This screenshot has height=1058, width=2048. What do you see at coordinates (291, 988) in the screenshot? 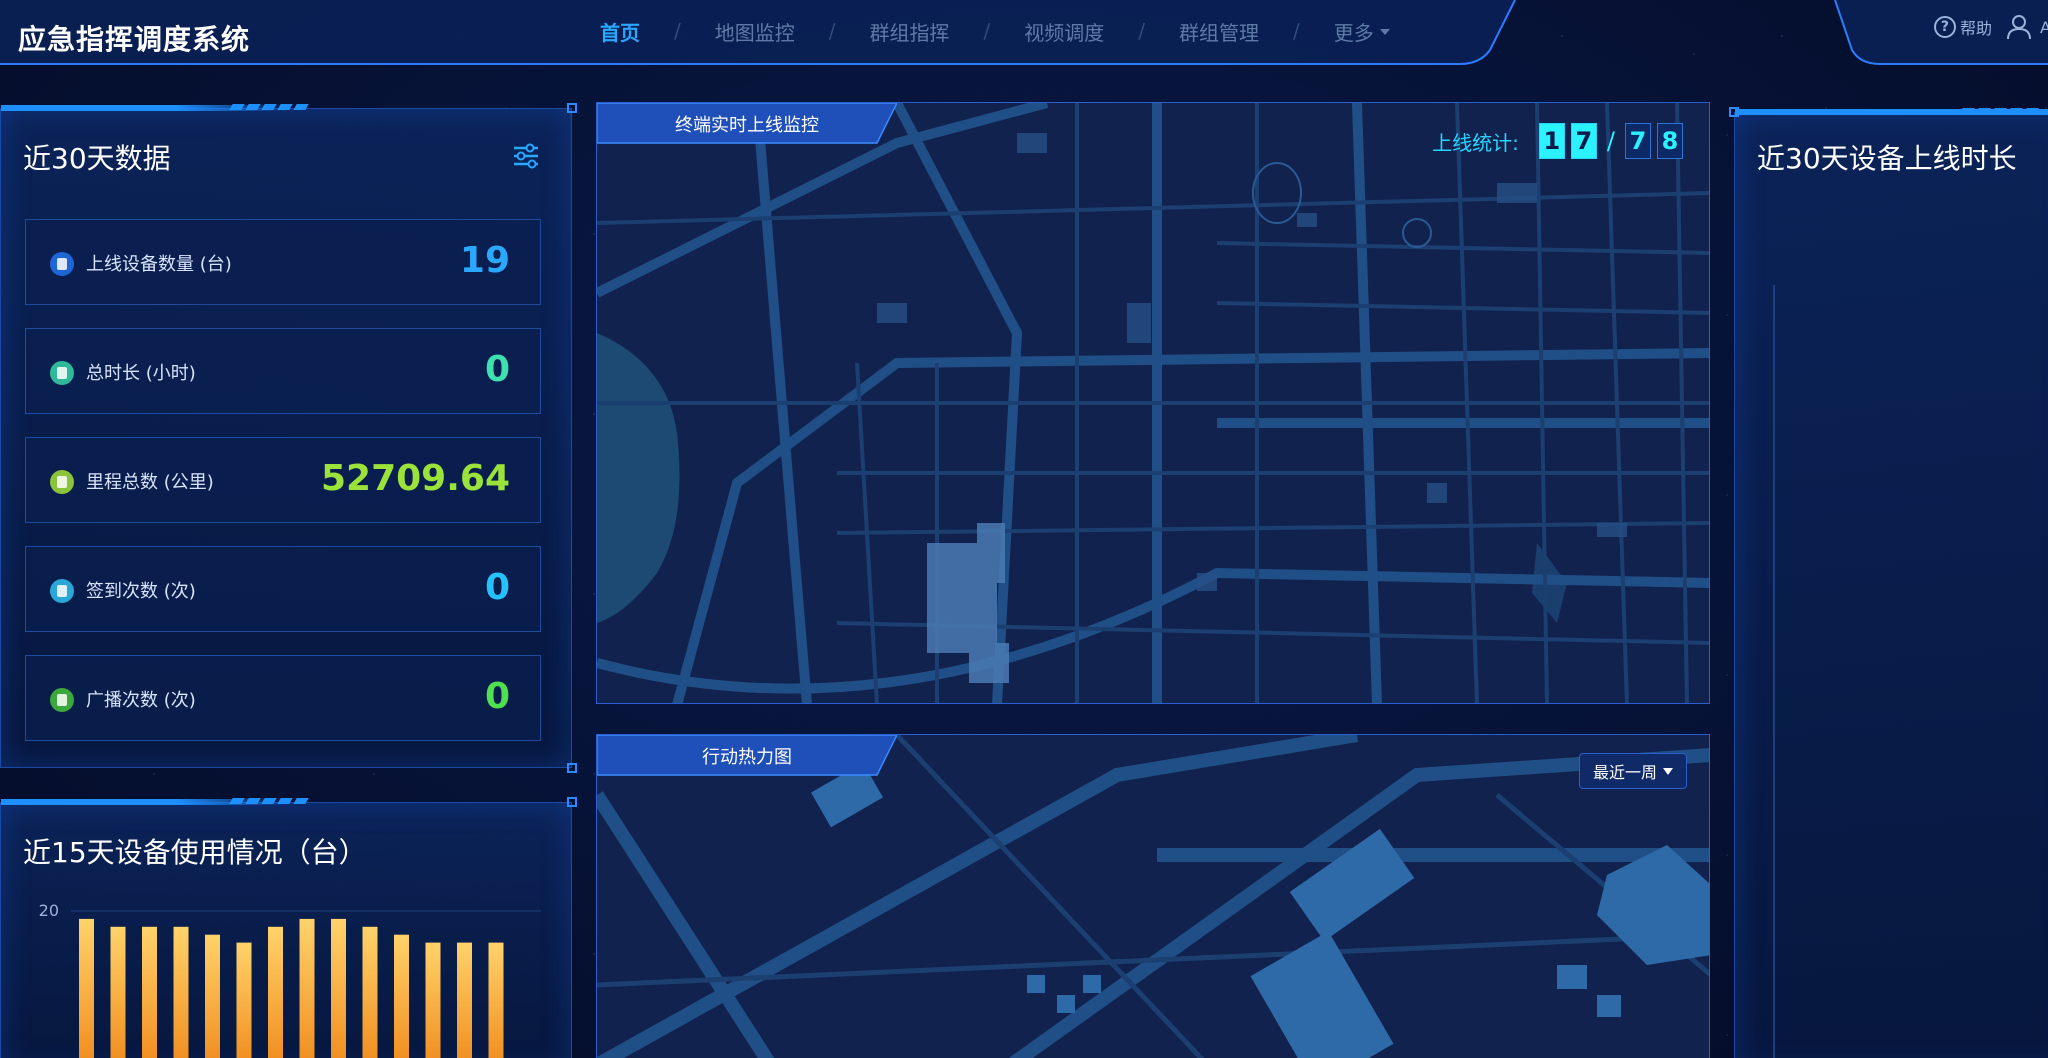
I see `chart-bars` at bounding box center [291, 988].